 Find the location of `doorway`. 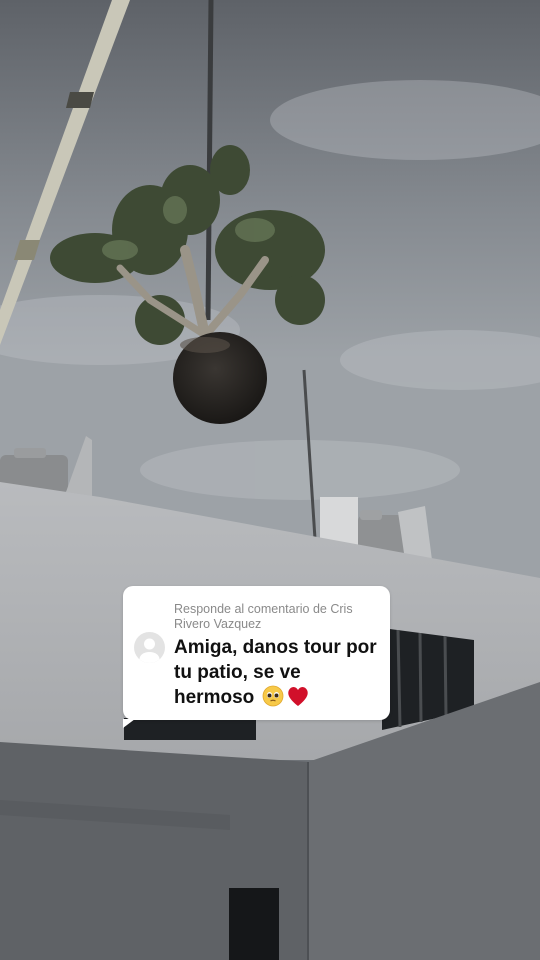

doorway is located at coordinates (254, 924).